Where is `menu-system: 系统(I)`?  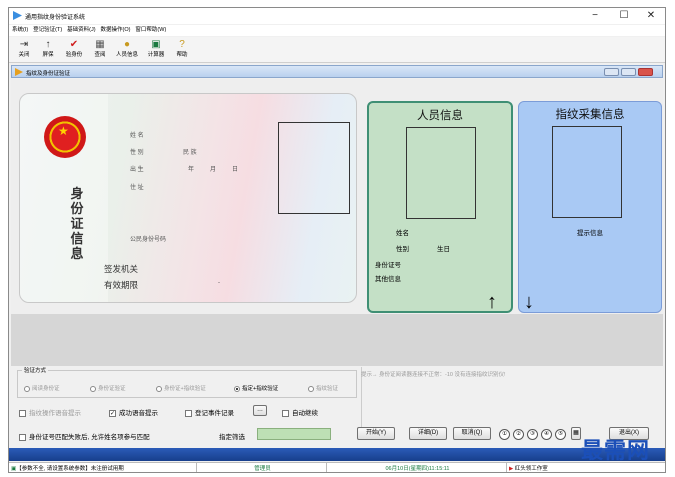 menu-system: 系统(I) is located at coordinates (20, 30).